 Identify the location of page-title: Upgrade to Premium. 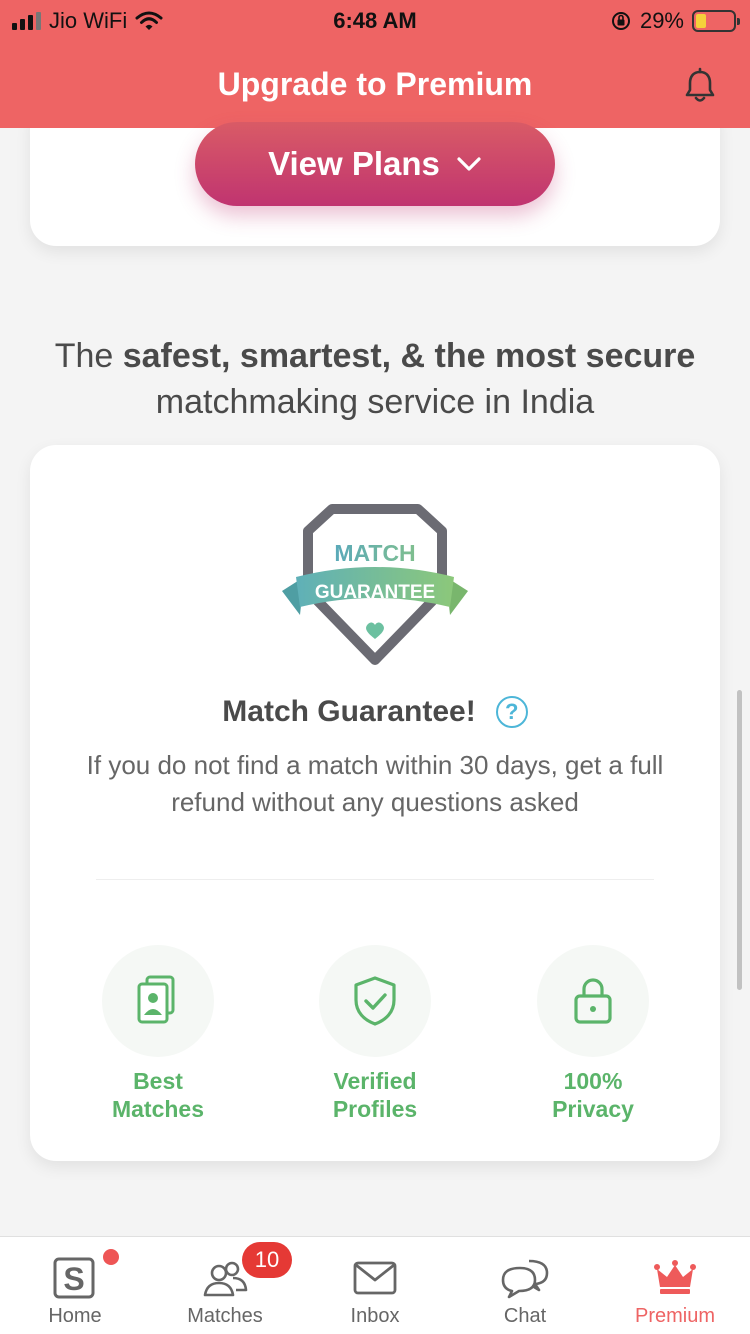
(375, 84).